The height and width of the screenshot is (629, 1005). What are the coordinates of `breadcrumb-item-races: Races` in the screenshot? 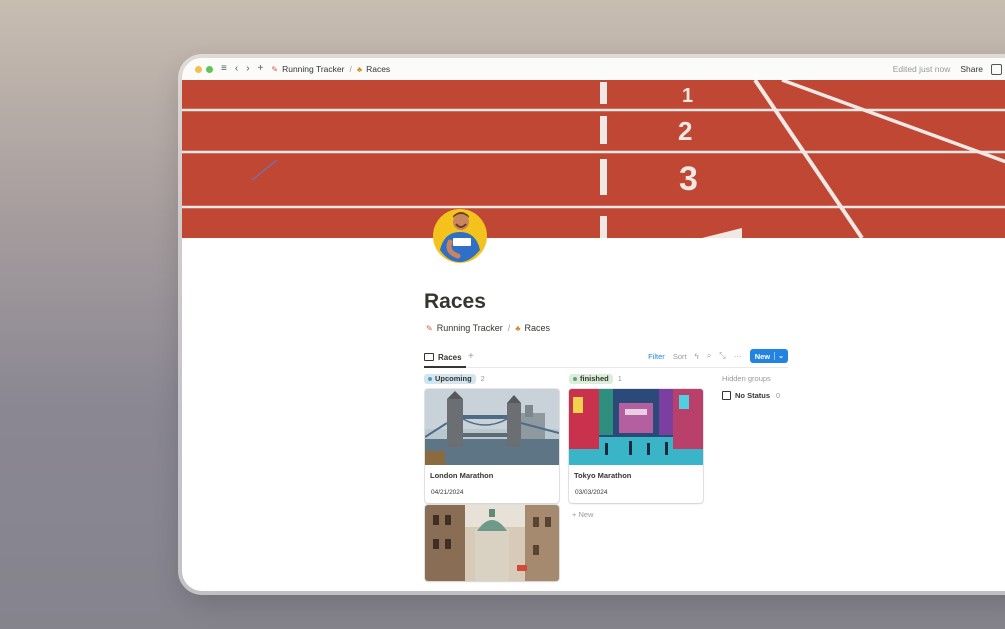 It's located at (378, 69).